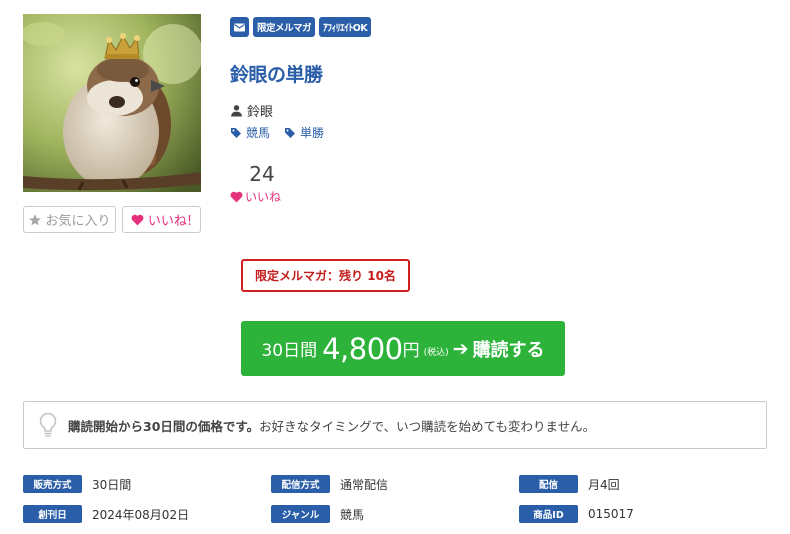 This screenshot has width=790, height=534. I want to click on tag-list: 競馬 単勝, so click(277, 132).